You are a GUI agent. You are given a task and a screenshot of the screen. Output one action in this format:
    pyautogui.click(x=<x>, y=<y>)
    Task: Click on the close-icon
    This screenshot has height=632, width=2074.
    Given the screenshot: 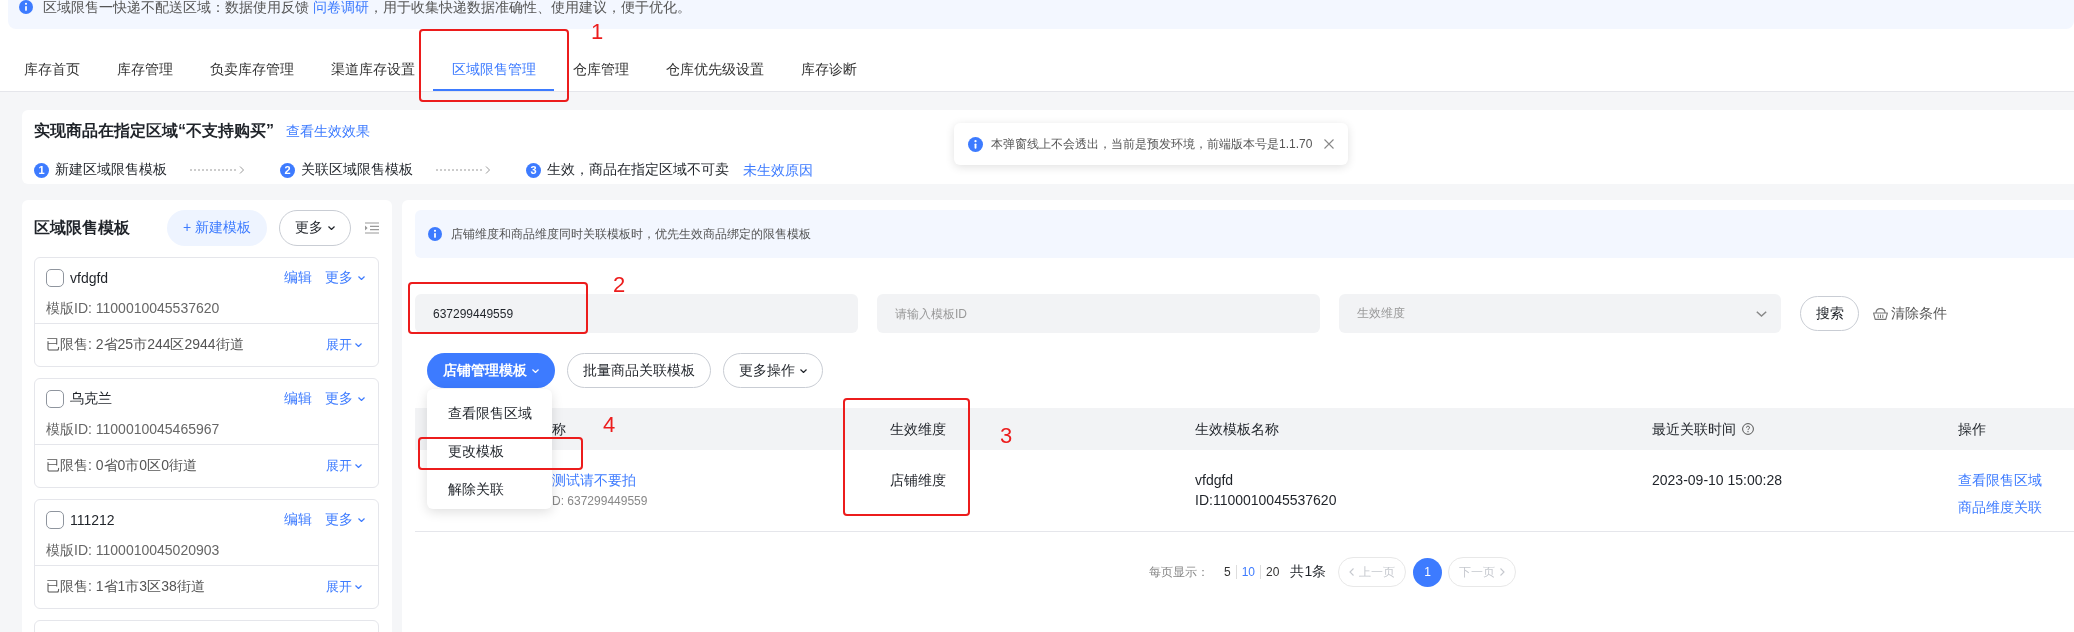 What is the action you would take?
    pyautogui.click(x=1329, y=144)
    